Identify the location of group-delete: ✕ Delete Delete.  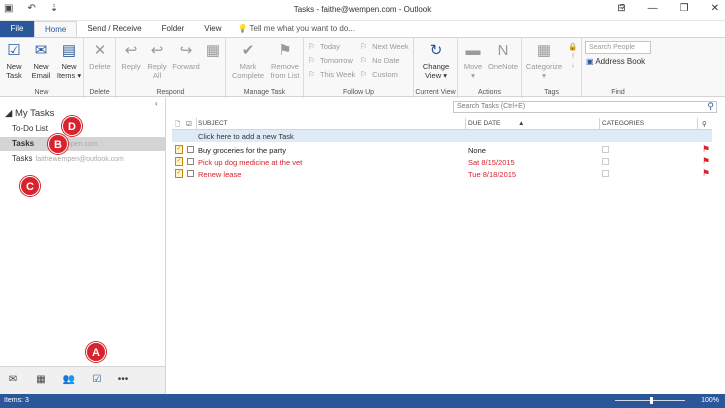
(100, 68).